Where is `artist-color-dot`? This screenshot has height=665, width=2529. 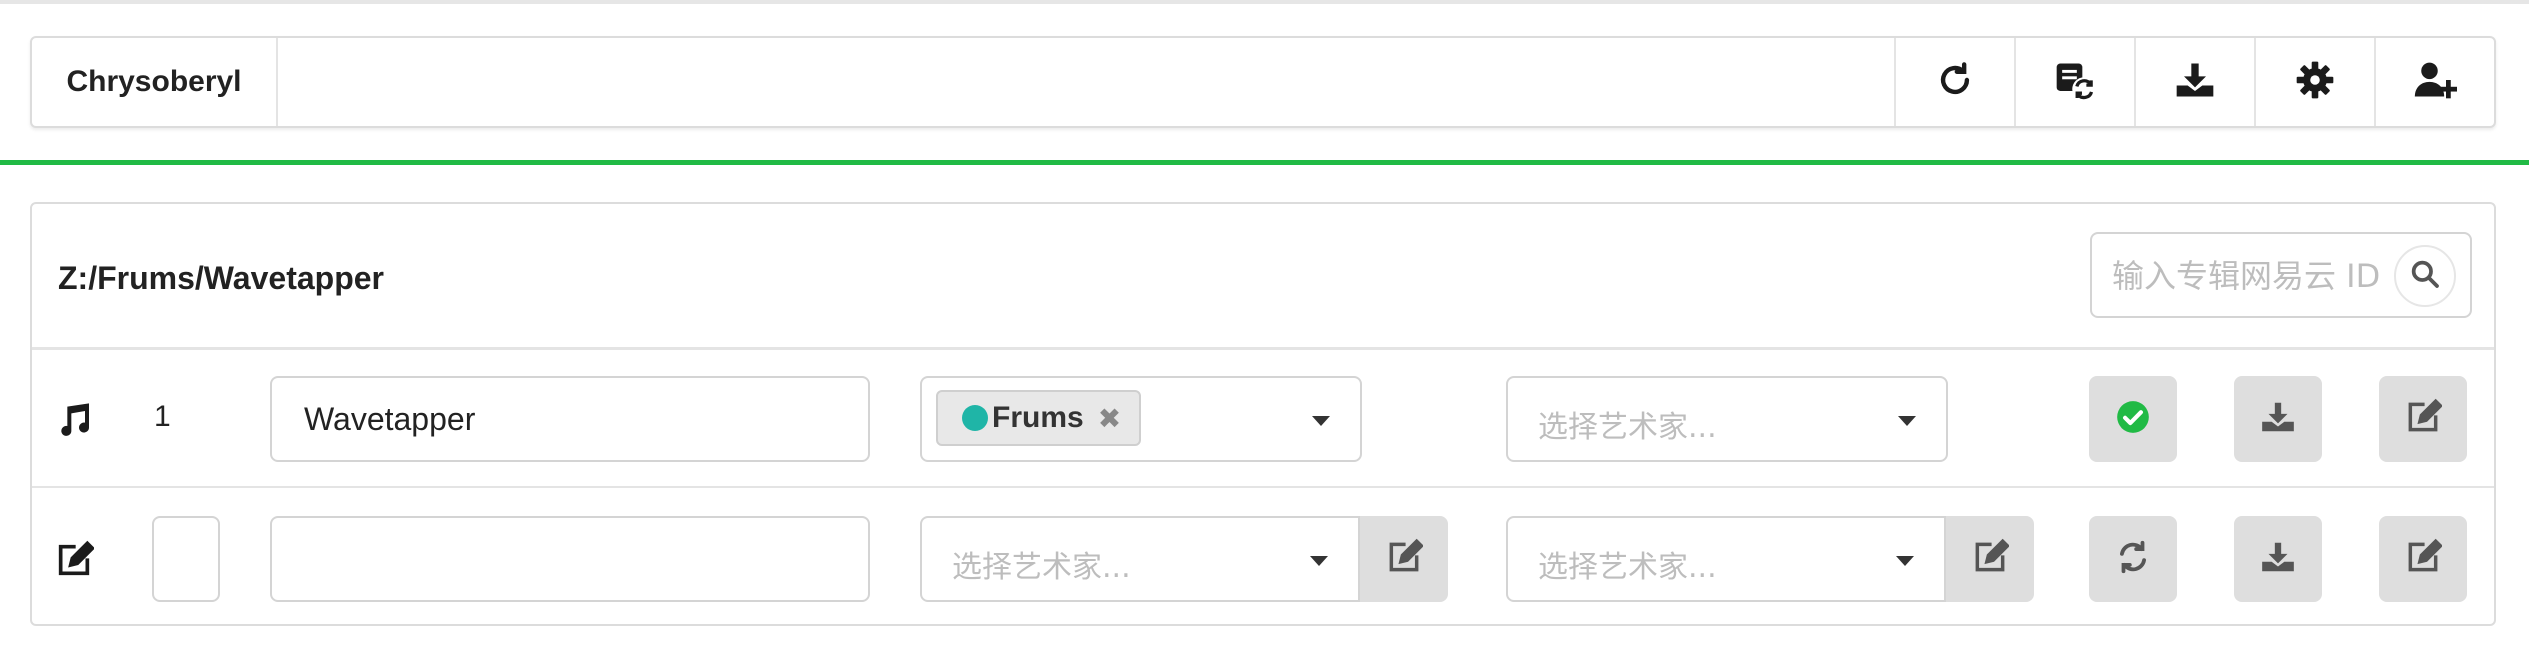 artist-color-dot is located at coordinates (975, 418).